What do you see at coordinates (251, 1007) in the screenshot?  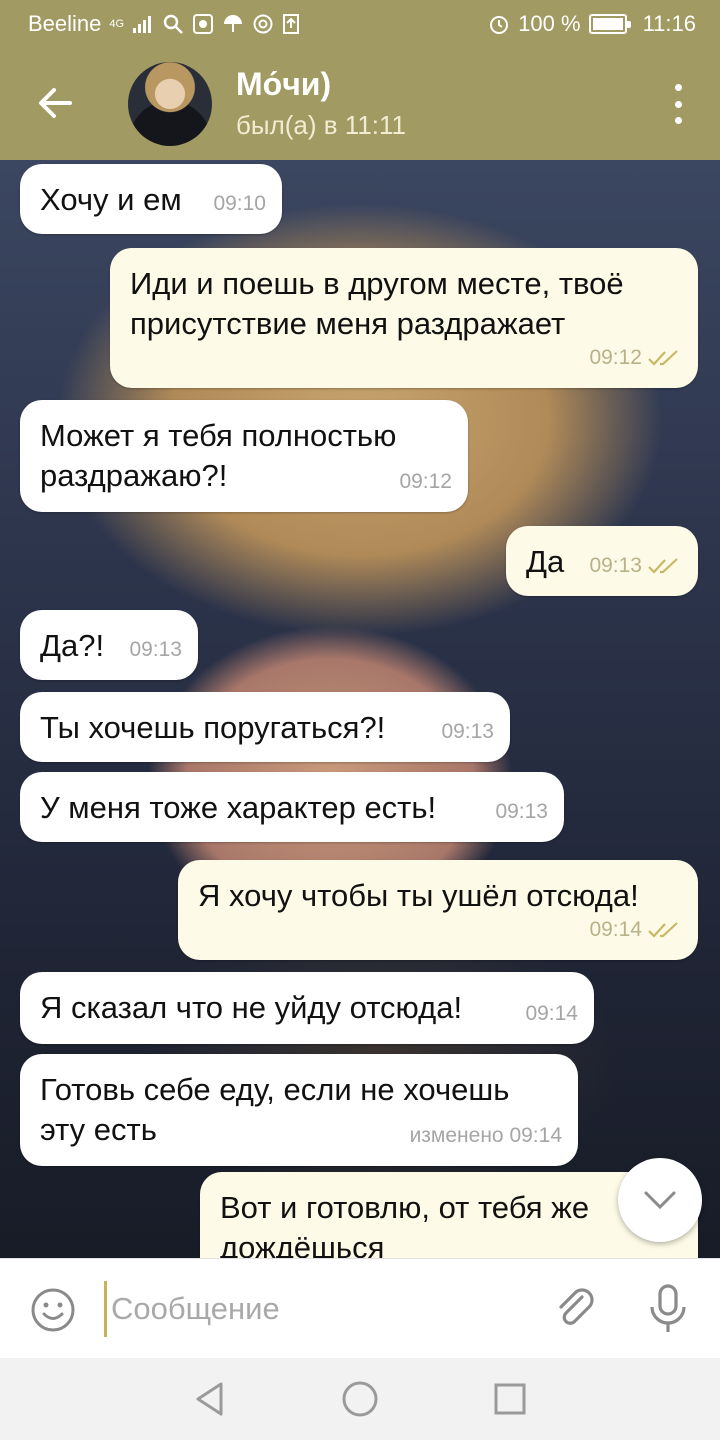 I see `message-text: Я сказал что не уйду отсюда!` at bounding box center [251, 1007].